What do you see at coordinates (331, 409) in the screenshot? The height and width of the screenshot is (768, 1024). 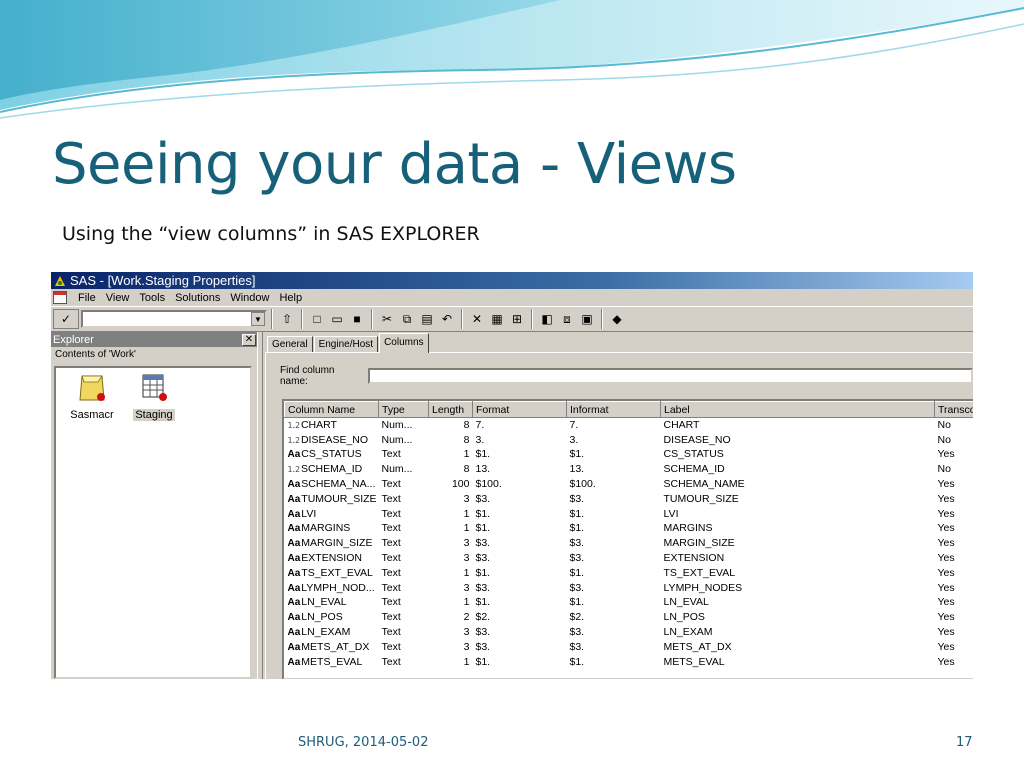 I see `header-column-name: Column Name` at bounding box center [331, 409].